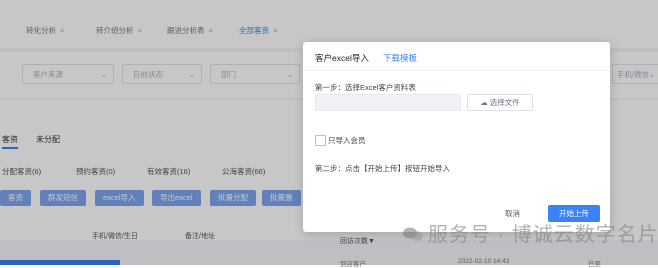  I want to click on divider, so click(456, 70).